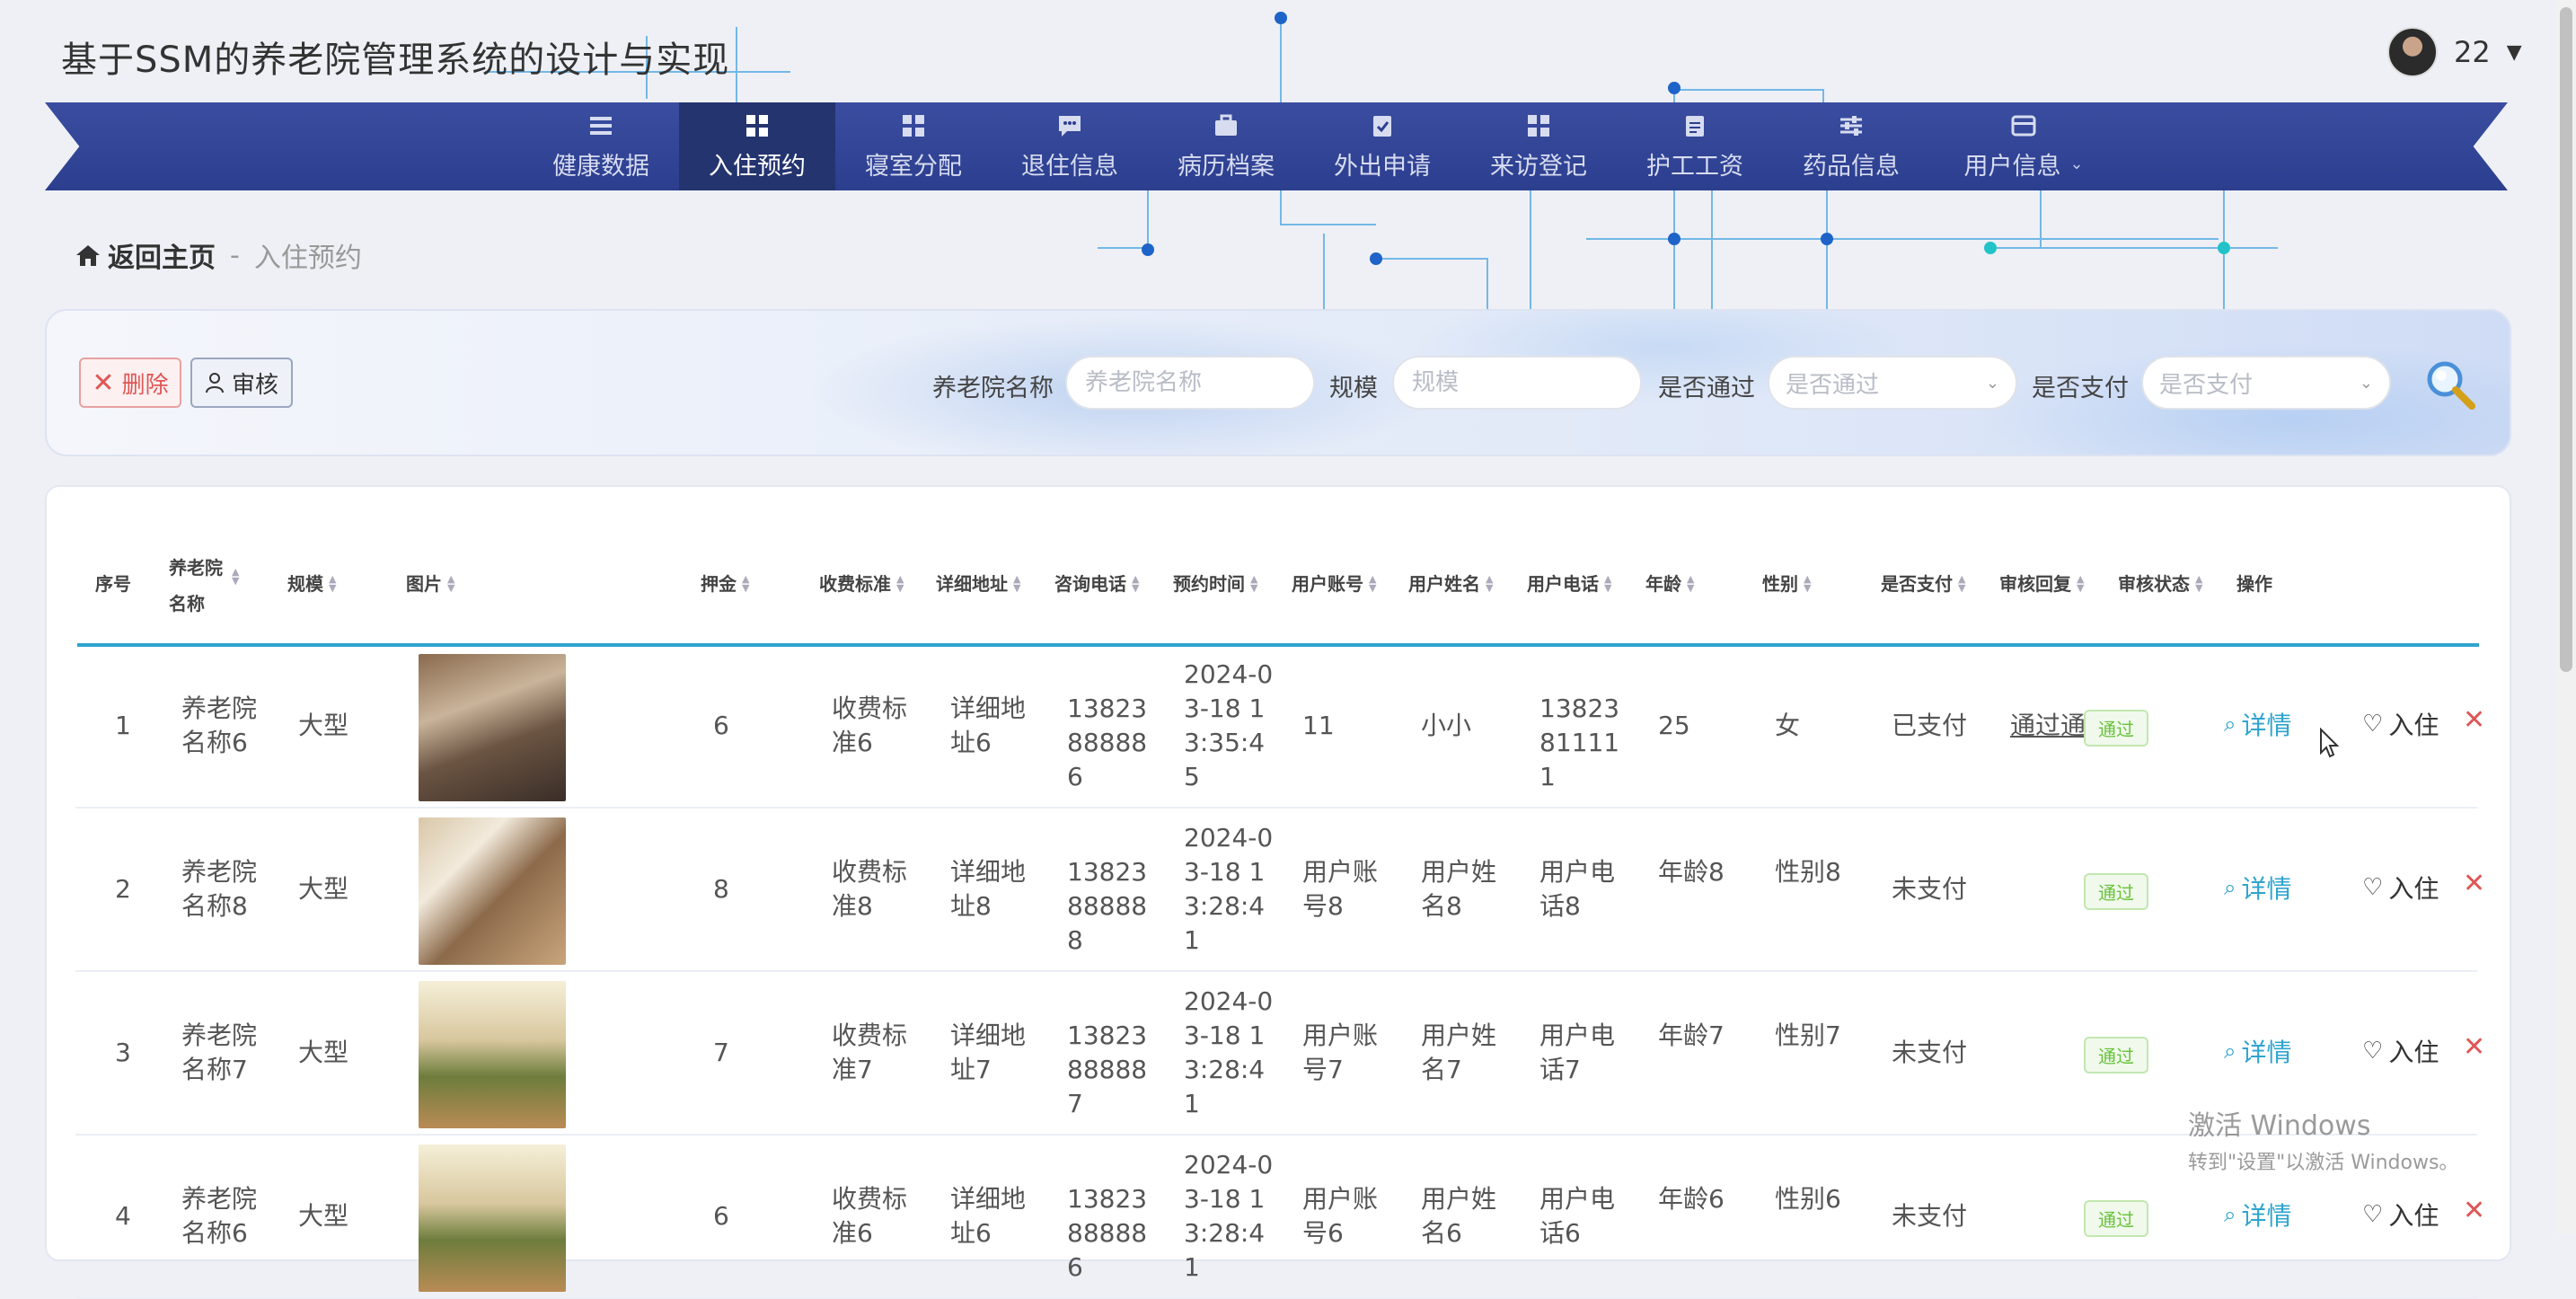 This screenshot has width=2576, height=1299. I want to click on th-address: 详细地址 ▲ ▼, so click(978, 584).